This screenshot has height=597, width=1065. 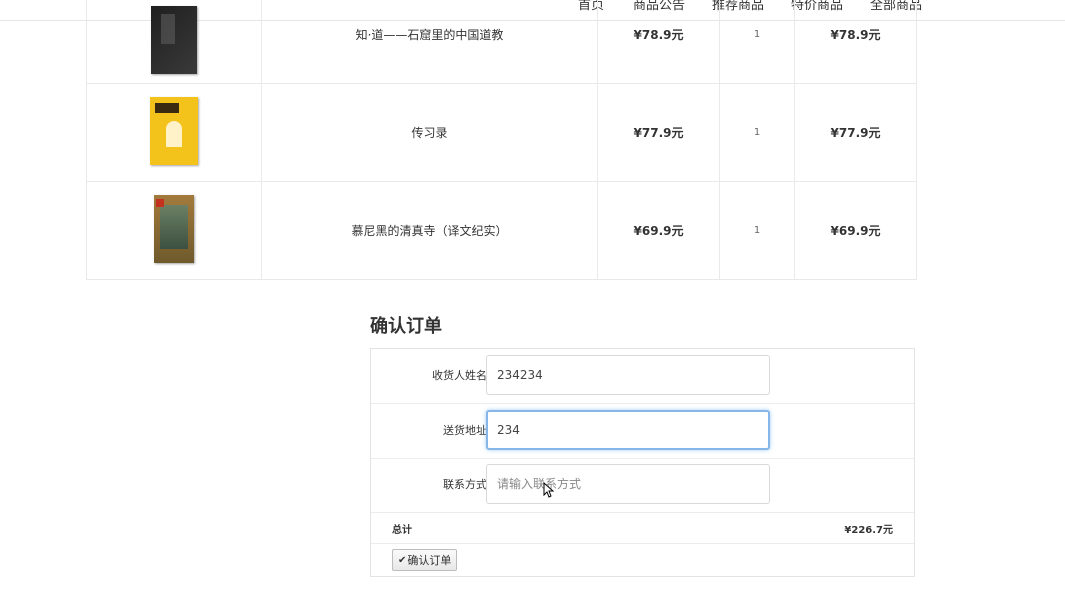 I want to click on name-row: 收货人姓名, so click(x=642, y=376).